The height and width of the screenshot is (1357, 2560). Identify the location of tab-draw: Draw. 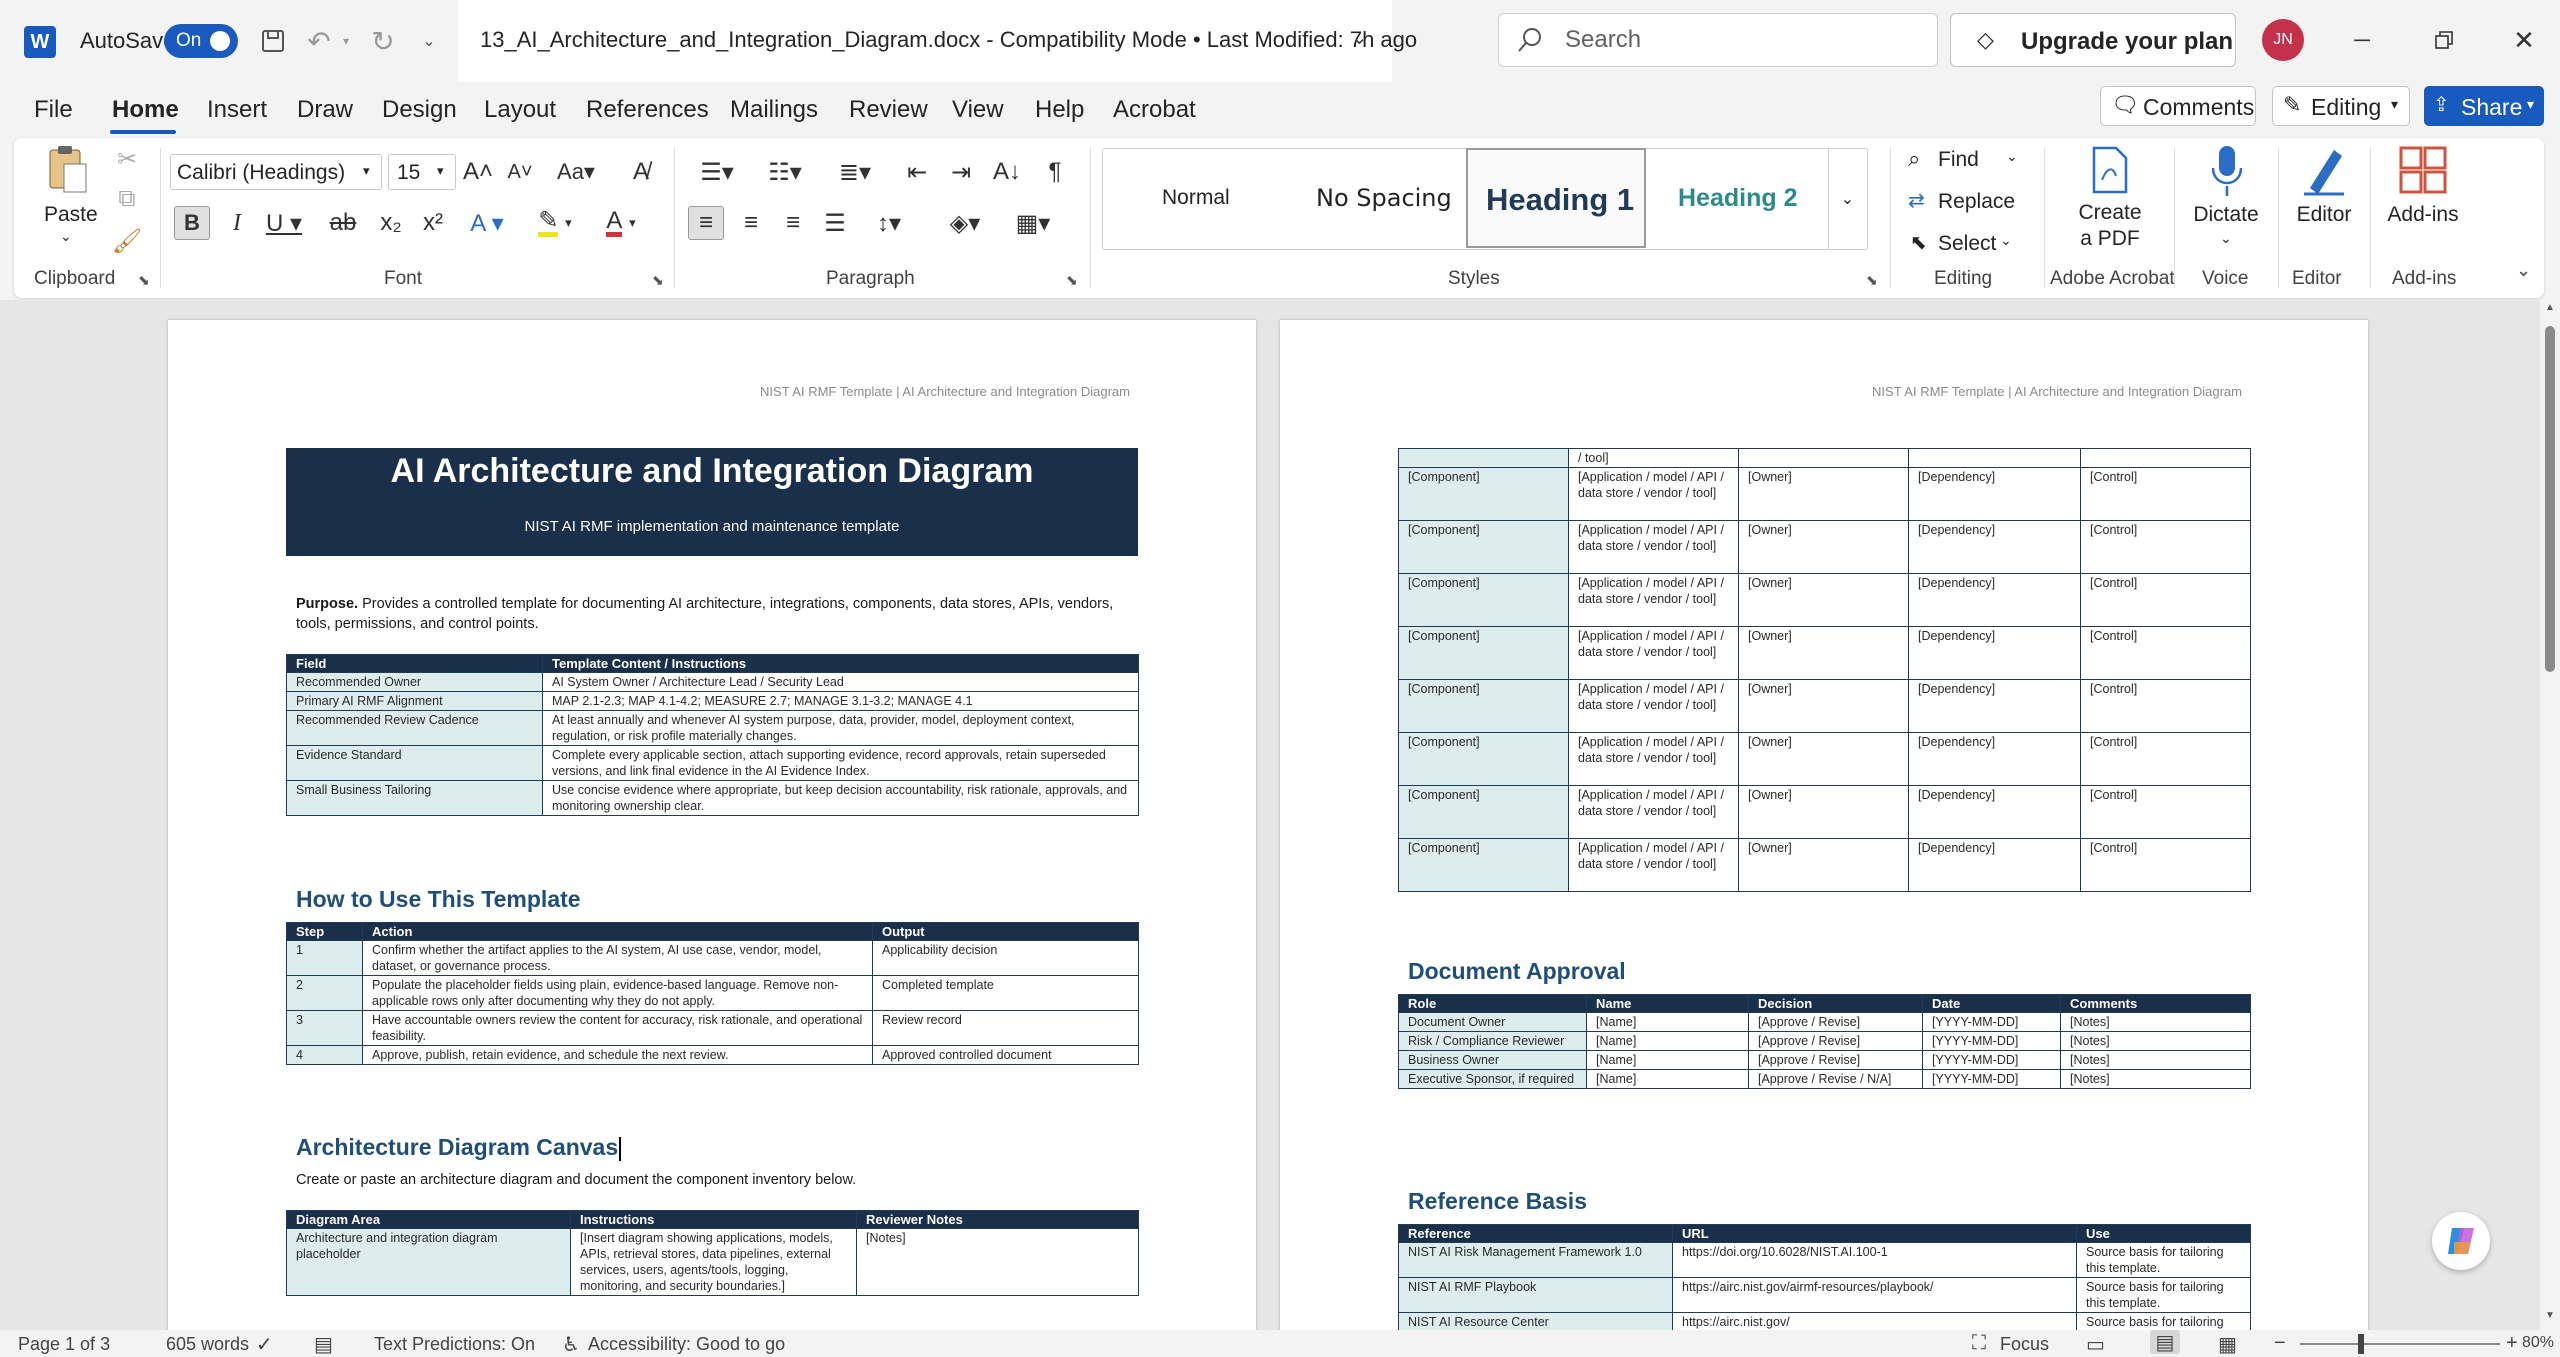
(325, 110).